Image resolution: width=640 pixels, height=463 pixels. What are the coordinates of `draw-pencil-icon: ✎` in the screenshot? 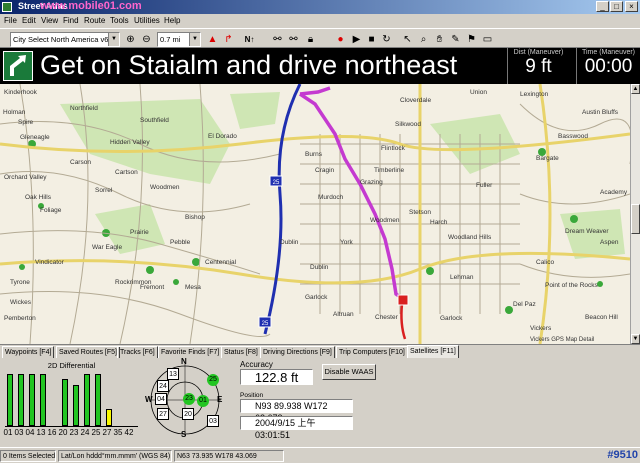 It's located at (455, 39).